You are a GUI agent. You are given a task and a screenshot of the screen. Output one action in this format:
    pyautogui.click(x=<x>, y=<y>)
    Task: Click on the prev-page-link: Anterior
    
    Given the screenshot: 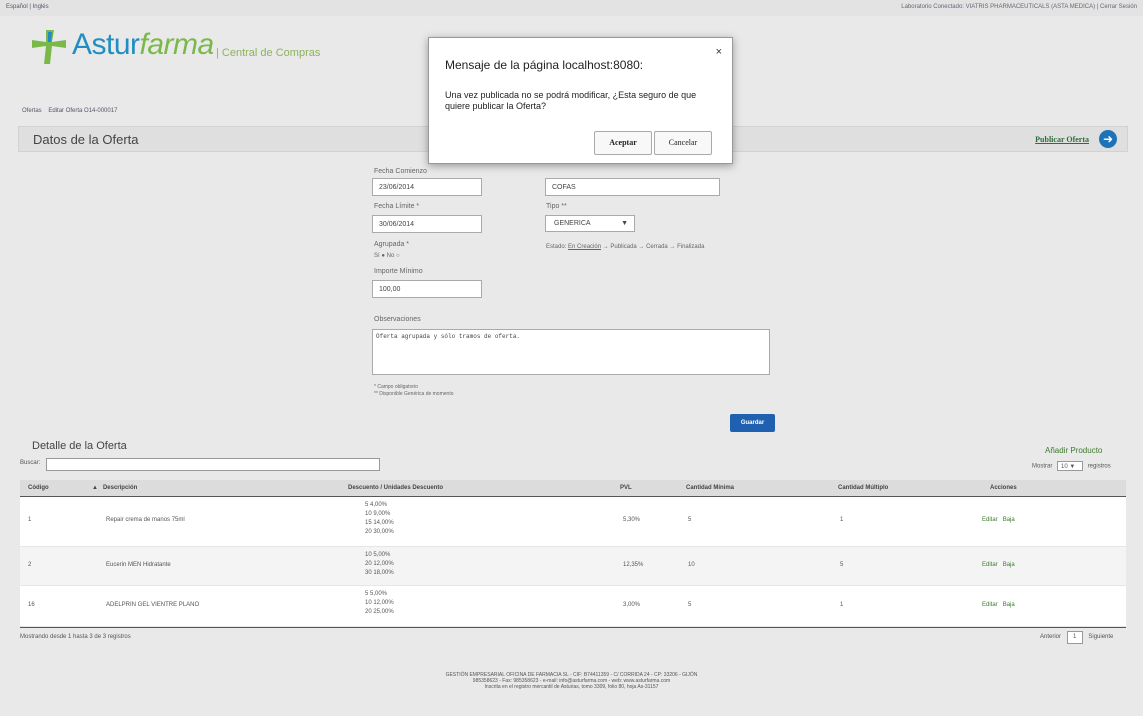 What is the action you would take?
    pyautogui.click(x=1050, y=637)
    